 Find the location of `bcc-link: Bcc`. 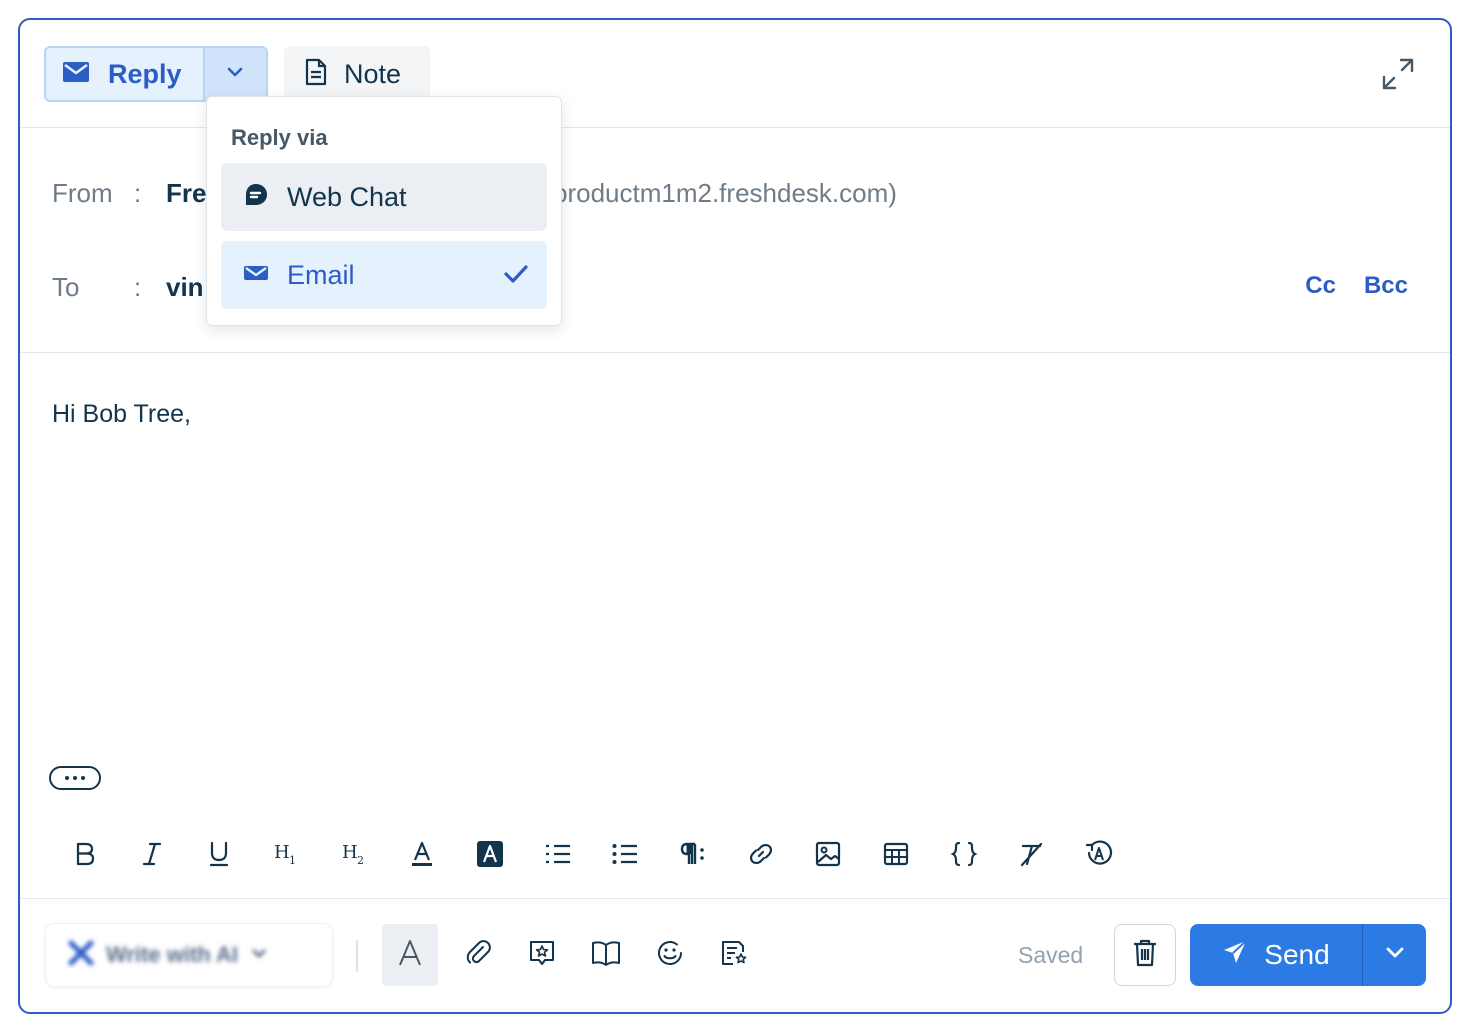

bcc-link: Bcc is located at coordinates (1386, 286).